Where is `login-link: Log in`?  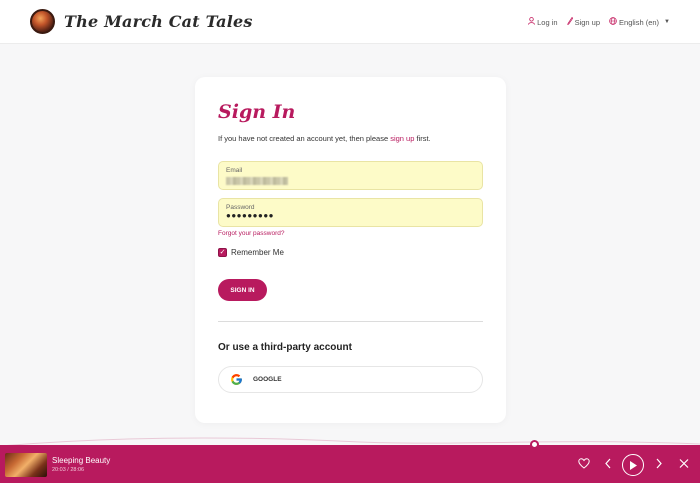 login-link: Log in is located at coordinates (543, 22).